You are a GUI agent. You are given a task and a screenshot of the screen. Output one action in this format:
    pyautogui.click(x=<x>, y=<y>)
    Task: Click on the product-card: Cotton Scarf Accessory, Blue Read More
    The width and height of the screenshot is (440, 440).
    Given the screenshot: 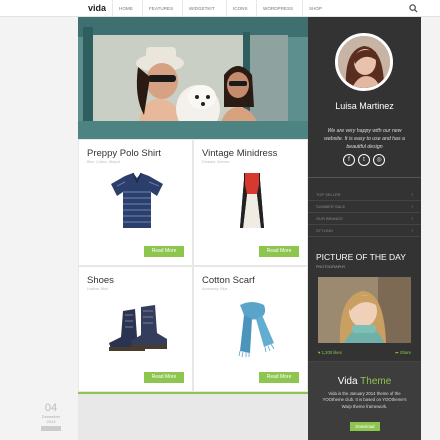 What is the action you would take?
    pyautogui.click(x=250, y=329)
    